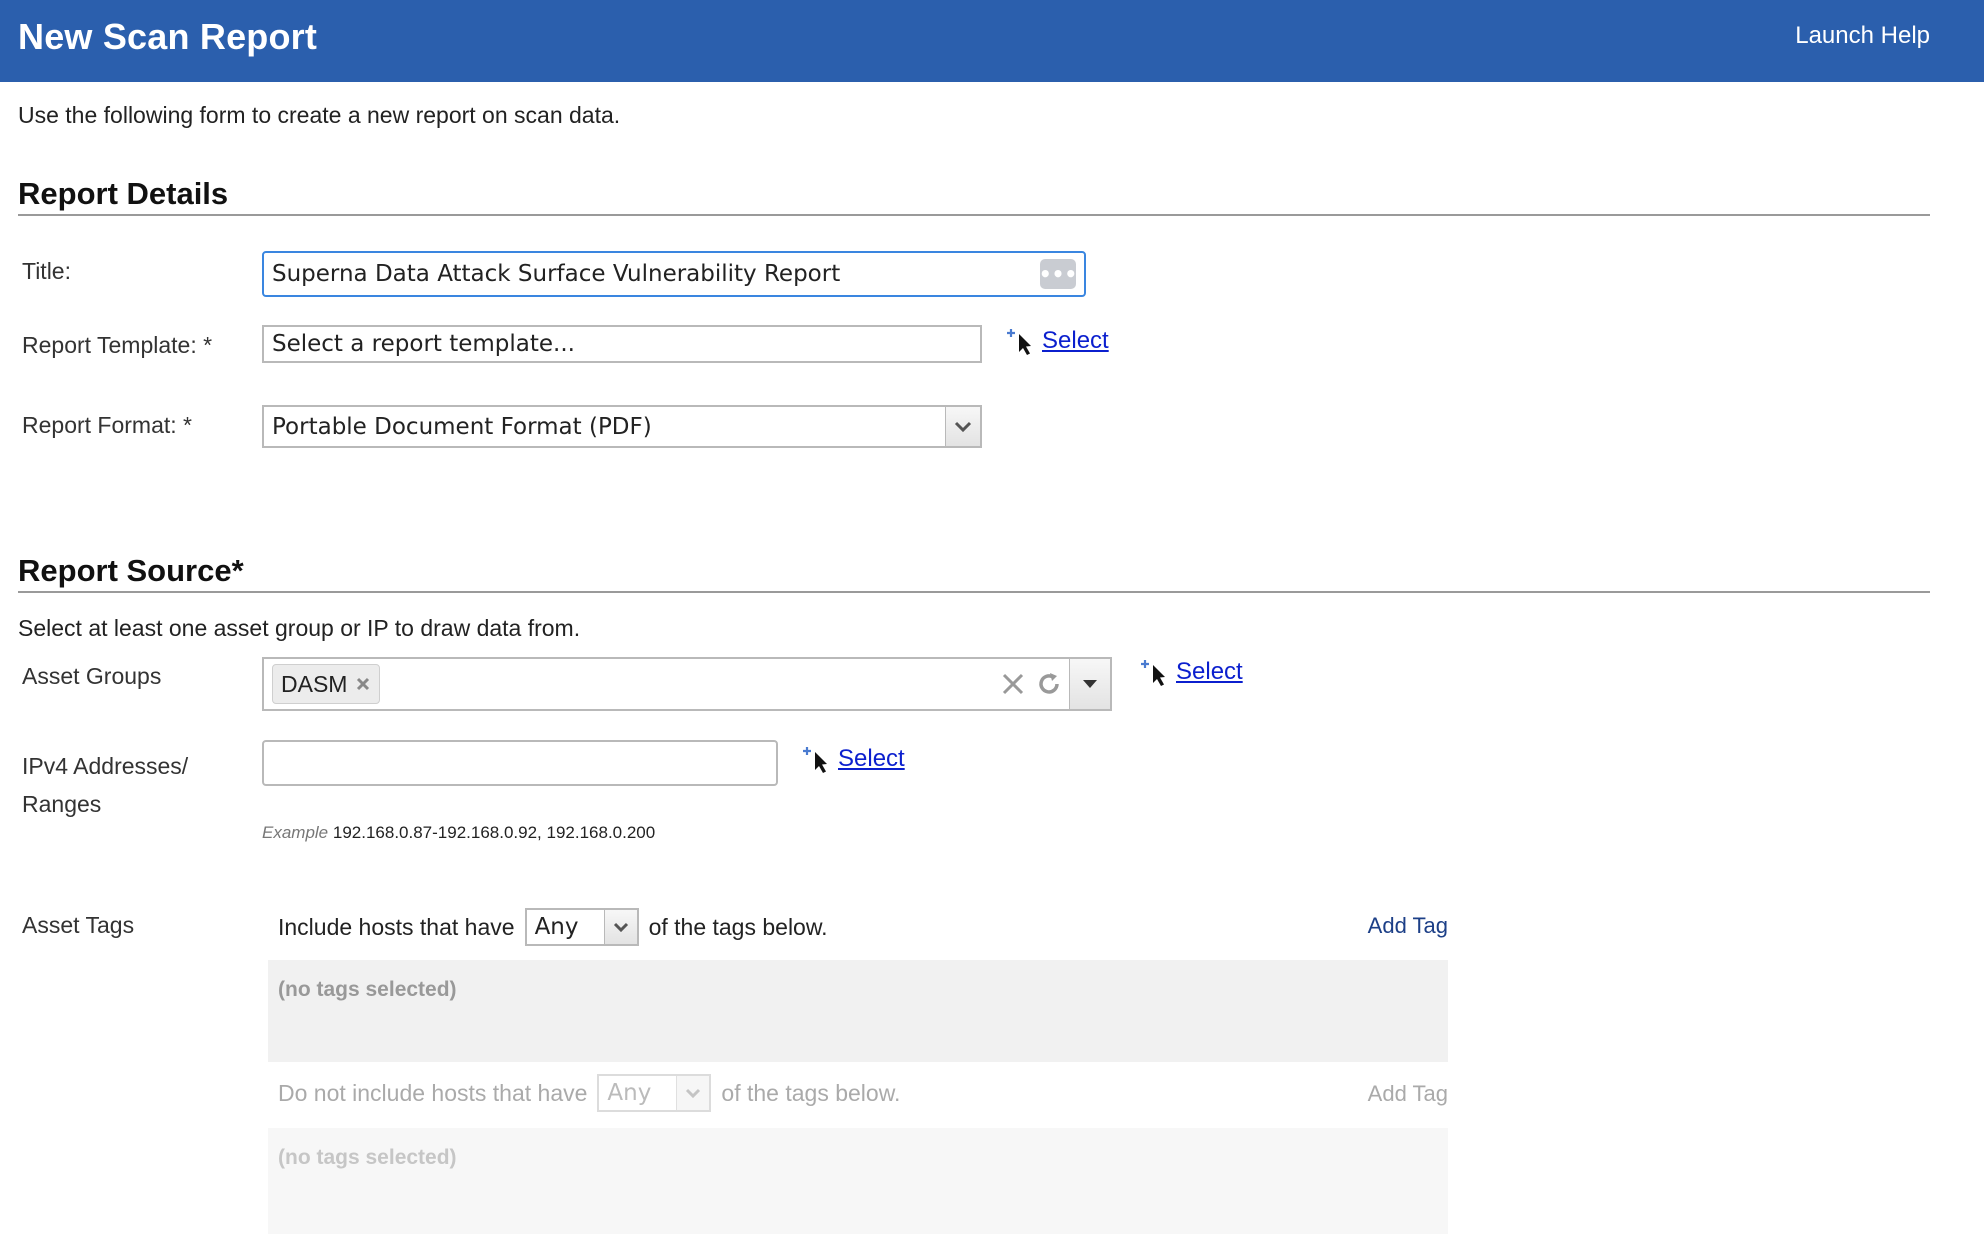 The image size is (1984, 1238). What do you see at coordinates (433, 1092) in the screenshot?
I see `exclude-prefix: Do not include hosts that have` at bounding box center [433, 1092].